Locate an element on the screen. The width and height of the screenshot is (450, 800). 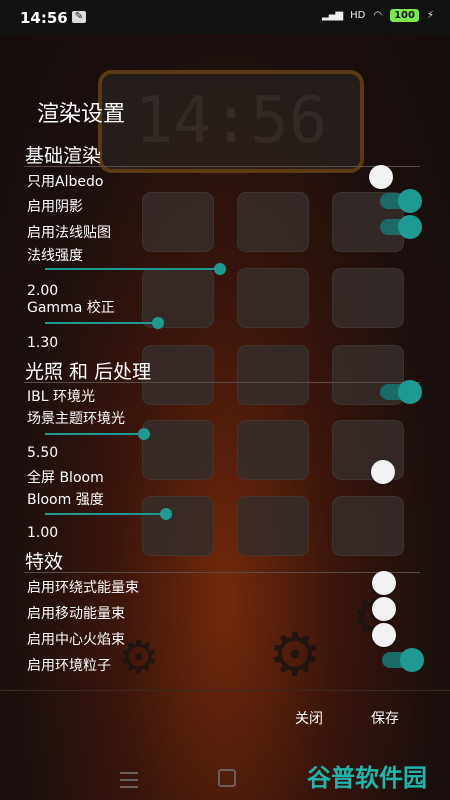
dialog-title: 渲染设置 is located at coordinates (81, 114).